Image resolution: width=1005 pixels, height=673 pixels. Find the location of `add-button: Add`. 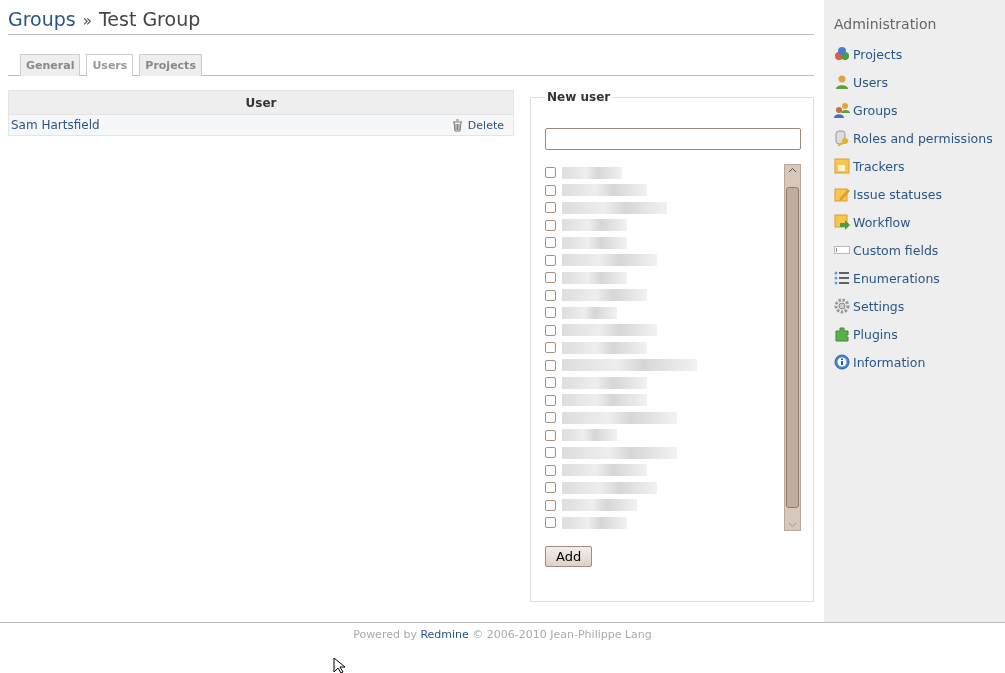

add-button: Add is located at coordinates (569, 556).